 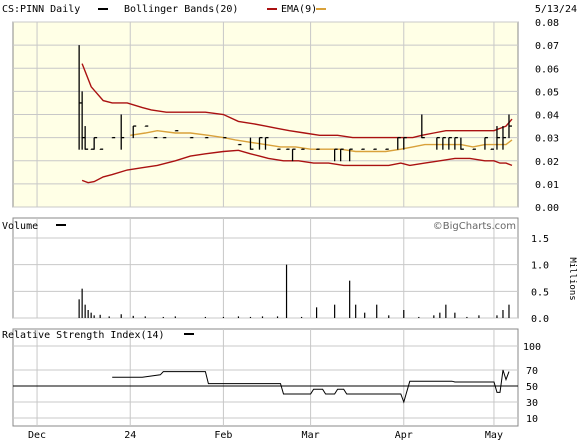 I want to click on x-tick-label: Mar, so click(x=311, y=435).